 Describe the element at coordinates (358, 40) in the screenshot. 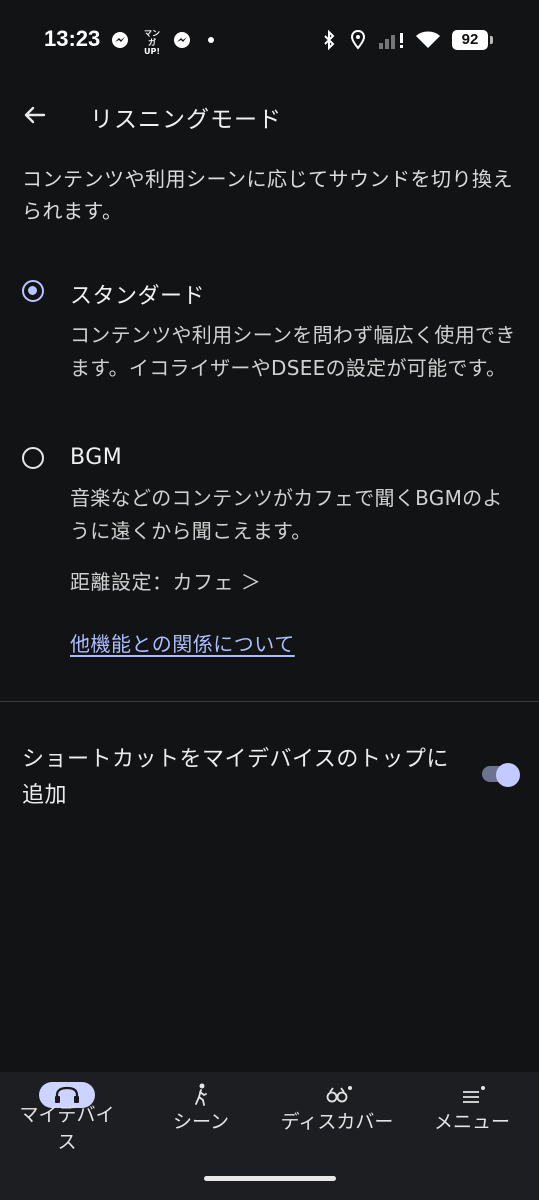

I see `location-icon` at that location.